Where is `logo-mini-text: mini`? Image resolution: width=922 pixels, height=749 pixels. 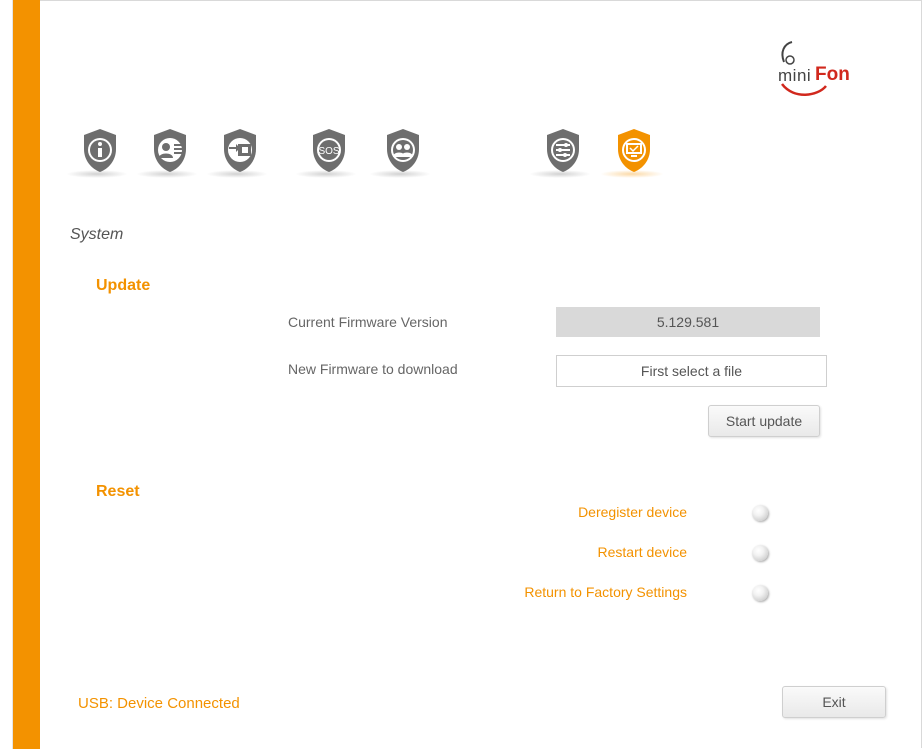
logo-mini-text: mini is located at coordinates (795, 75).